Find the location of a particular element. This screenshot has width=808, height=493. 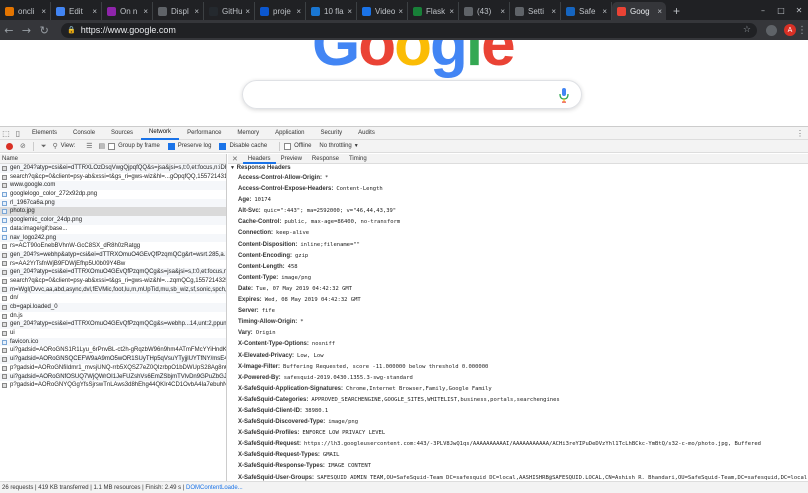

url-text: https://www.google.com is located at coordinates (128, 30).